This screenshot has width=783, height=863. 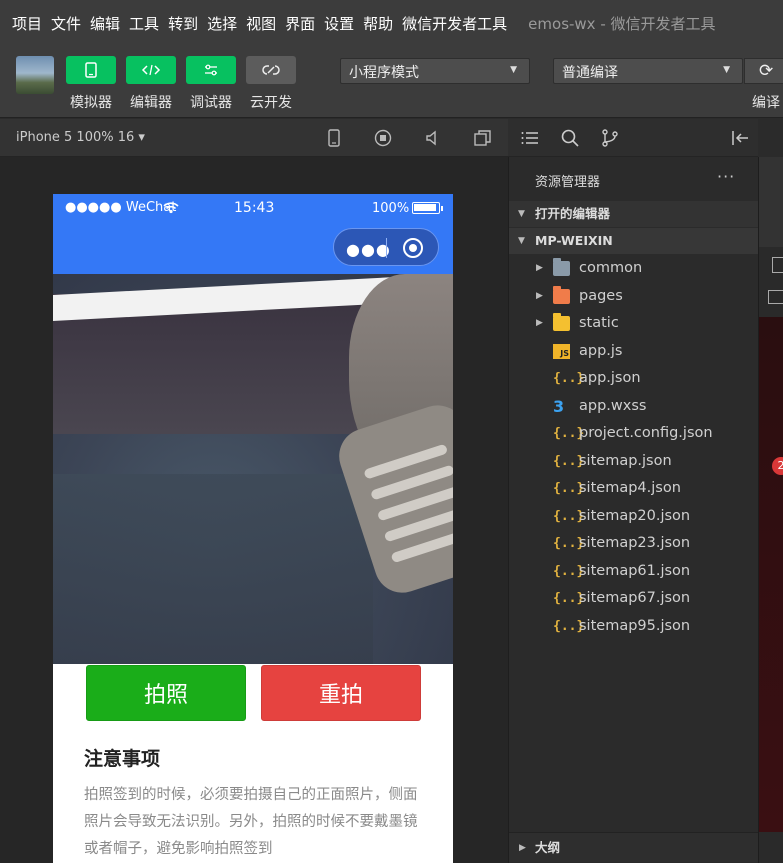 I want to click on editor-edge-panel: 2, so click(x=770, y=510).